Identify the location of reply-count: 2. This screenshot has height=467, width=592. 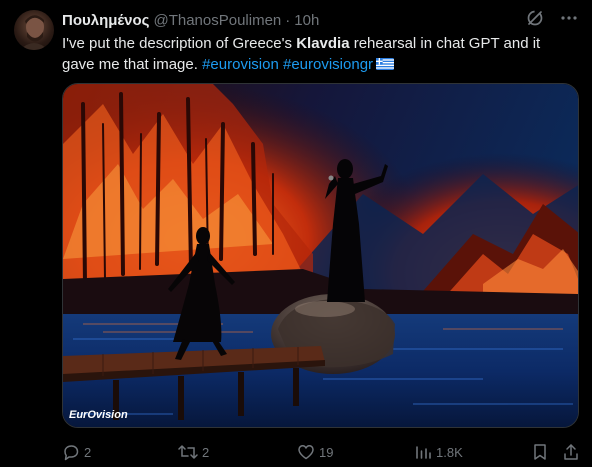
(88, 452).